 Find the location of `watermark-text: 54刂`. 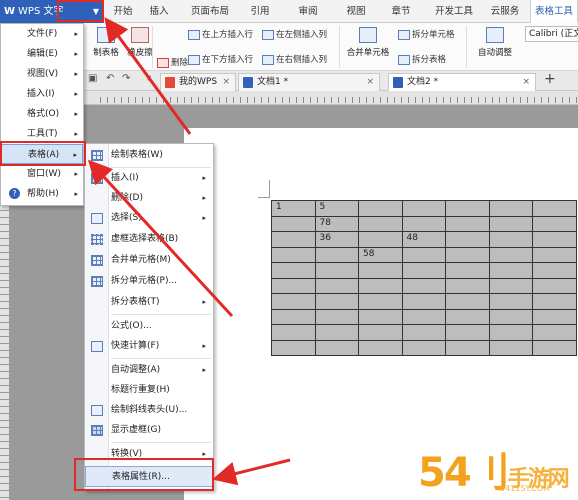

watermark-text: 54刂 is located at coordinates (464, 473).